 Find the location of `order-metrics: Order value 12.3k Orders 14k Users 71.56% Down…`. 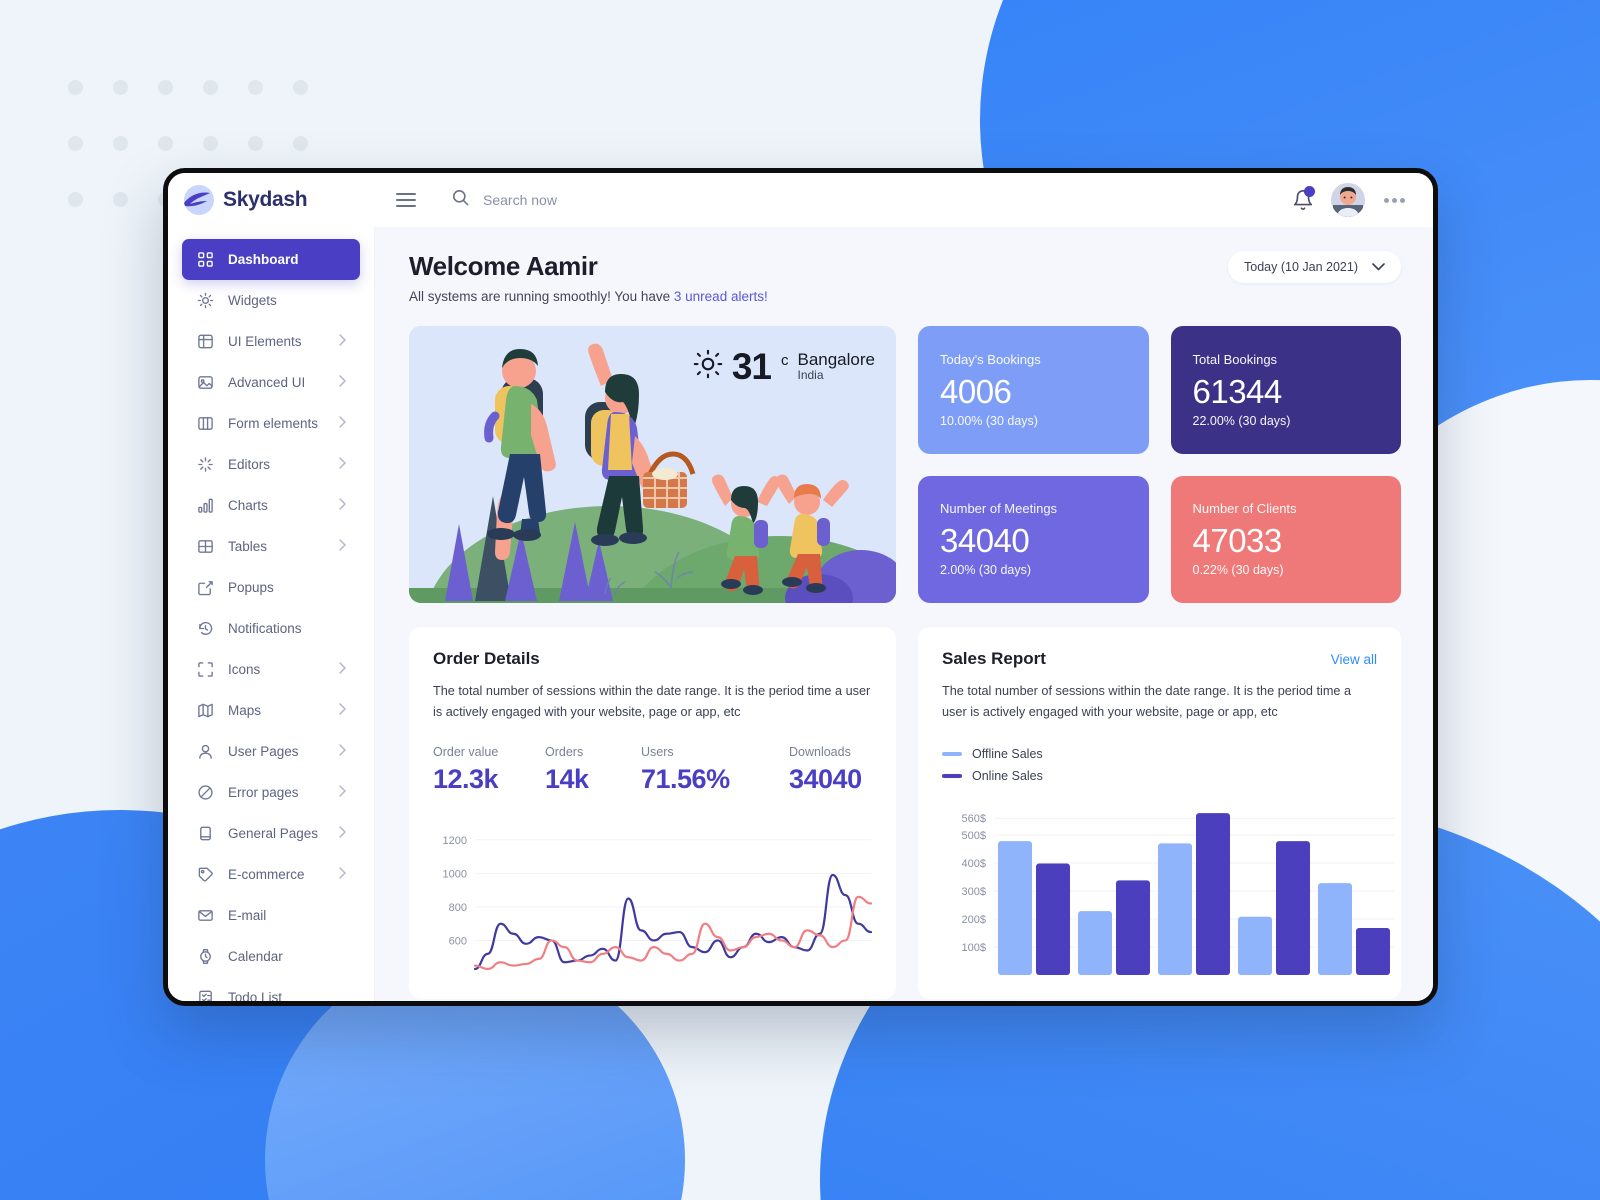

order-metrics: Order value 12.3k Orders 14k Users 71.56% Down… is located at coordinates (652, 770).